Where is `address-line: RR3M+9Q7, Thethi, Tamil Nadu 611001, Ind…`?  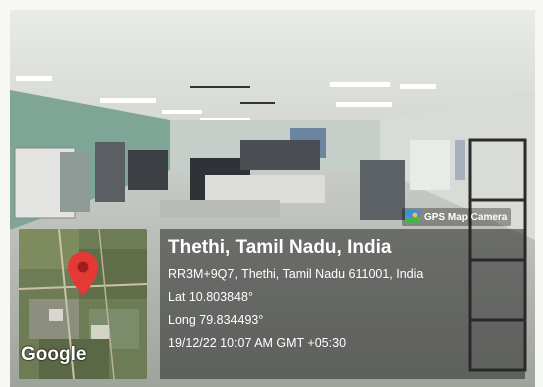 address-line: RR3M+9Q7, Thethi, Tamil Nadu 611001, Ind… is located at coordinates (296, 274).